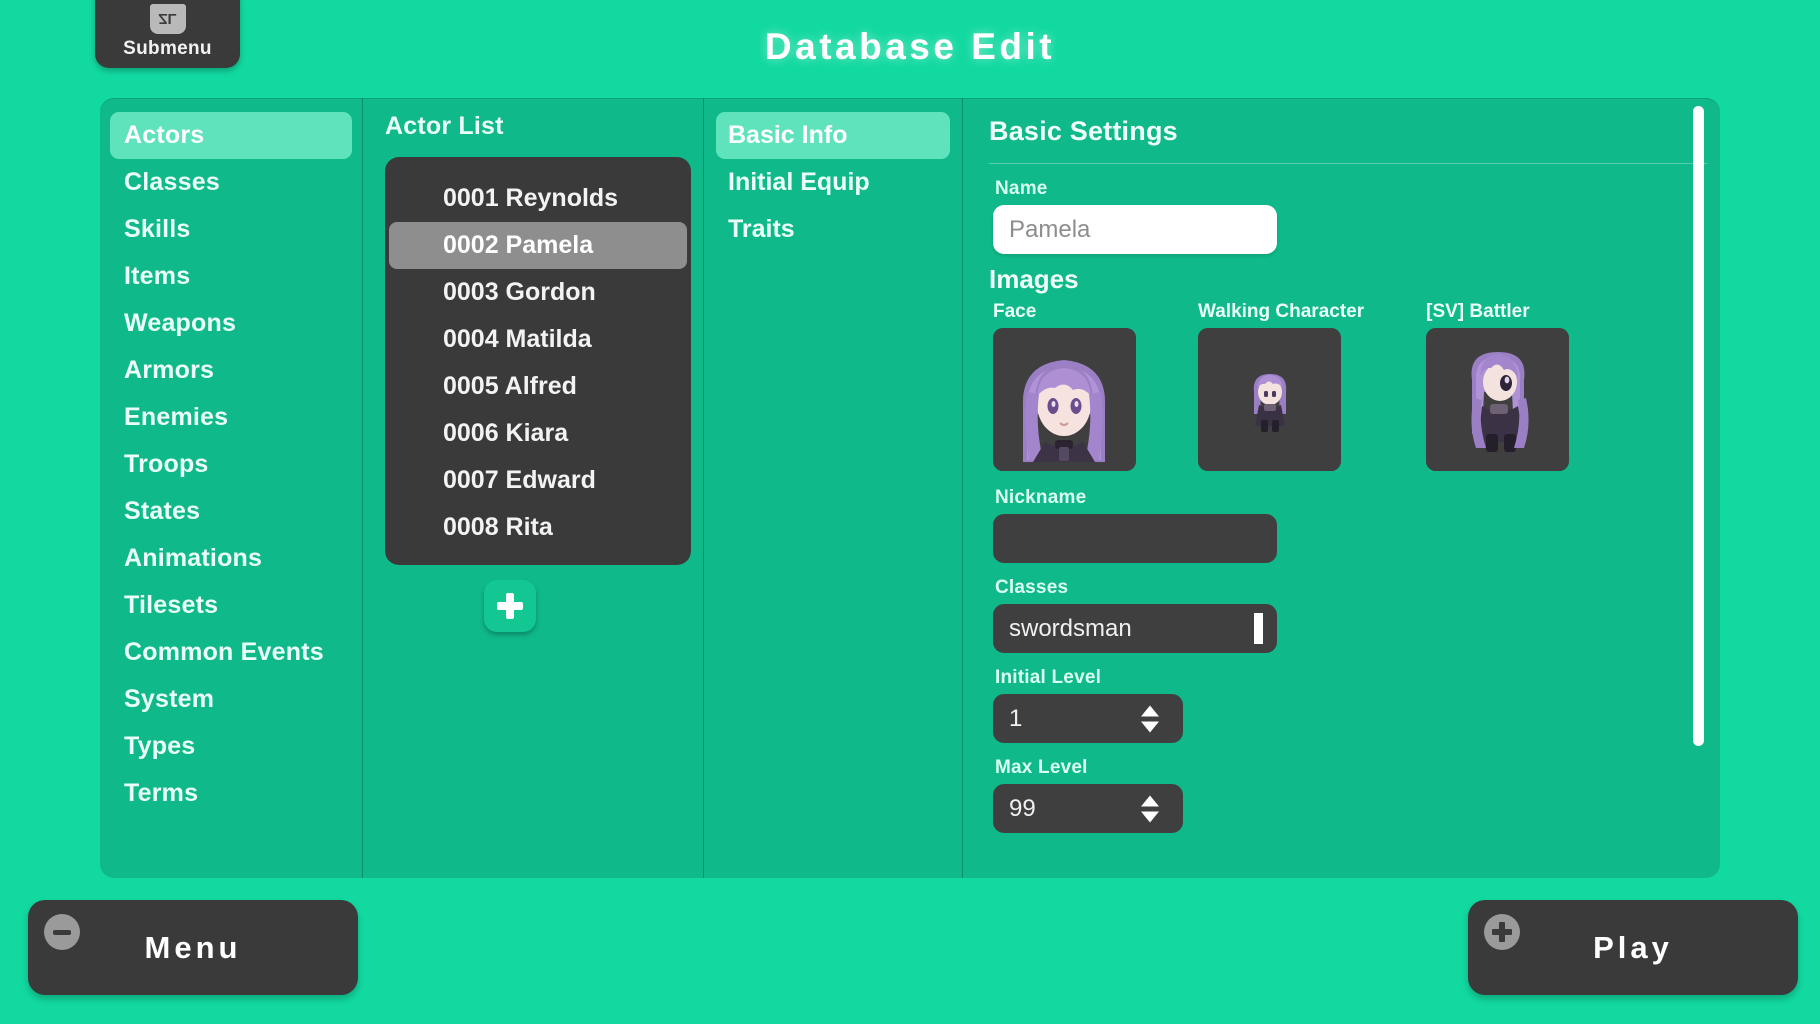 The image size is (1820, 1024). I want to click on sv-battler-label: [SV] Battler, so click(1478, 311).